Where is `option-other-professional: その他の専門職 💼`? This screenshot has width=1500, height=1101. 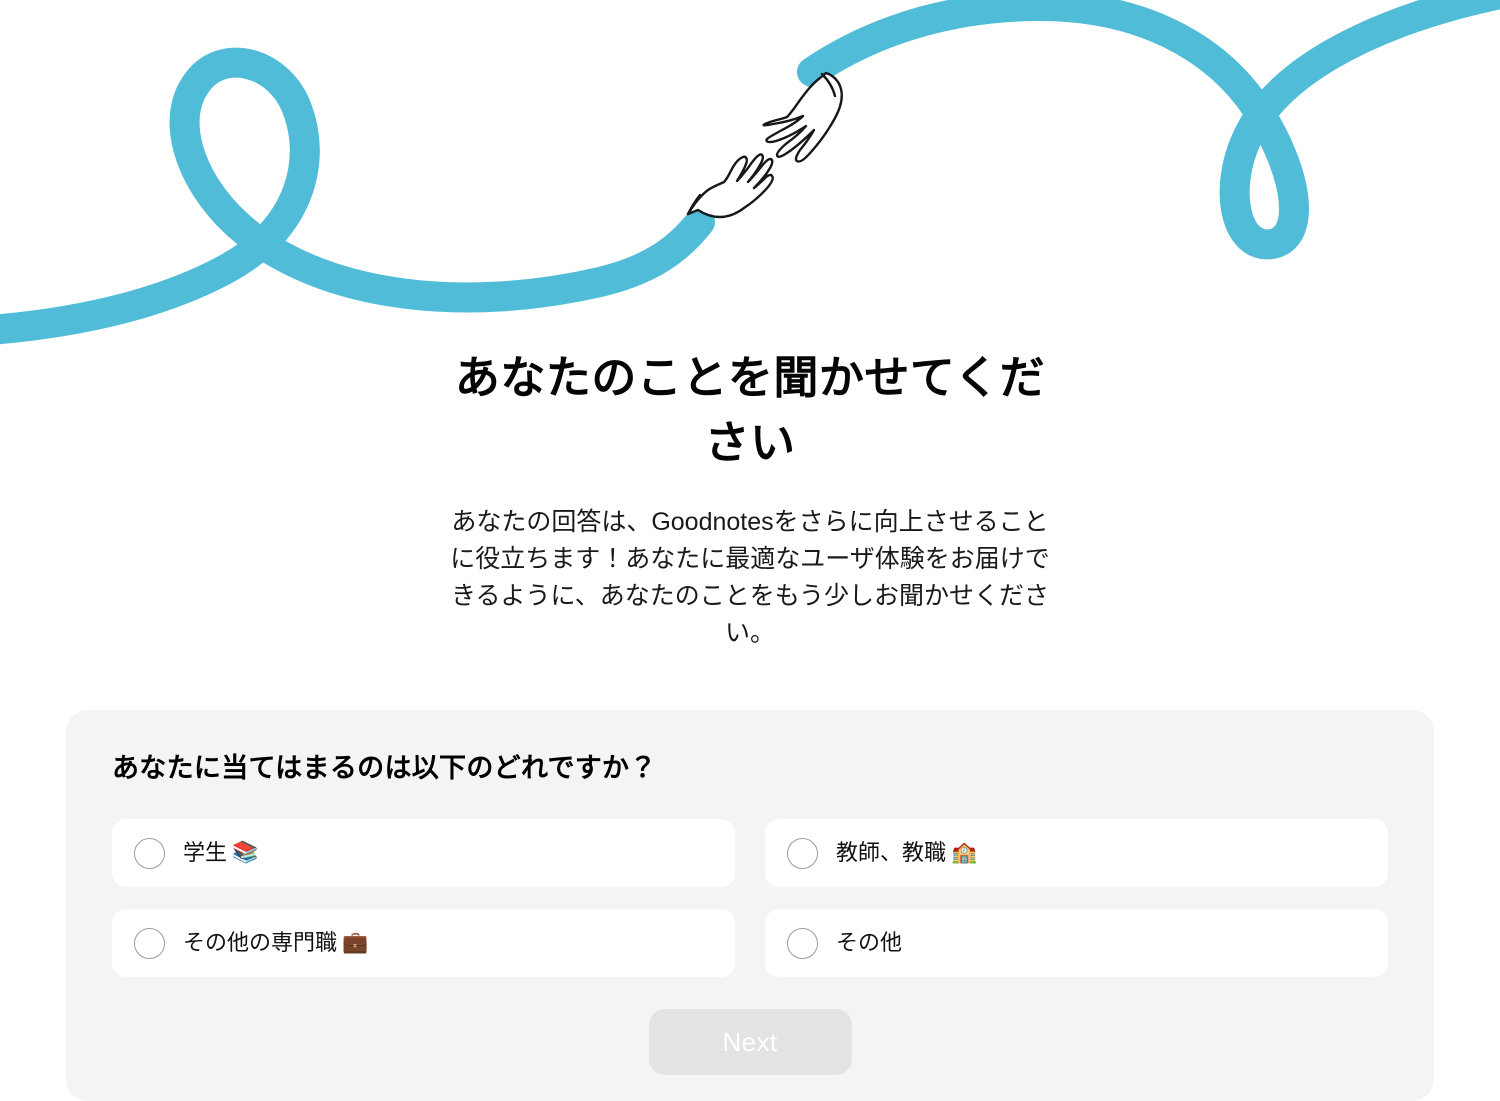 option-other-professional: その他の専門職 💼 is located at coordinates (423, 943).